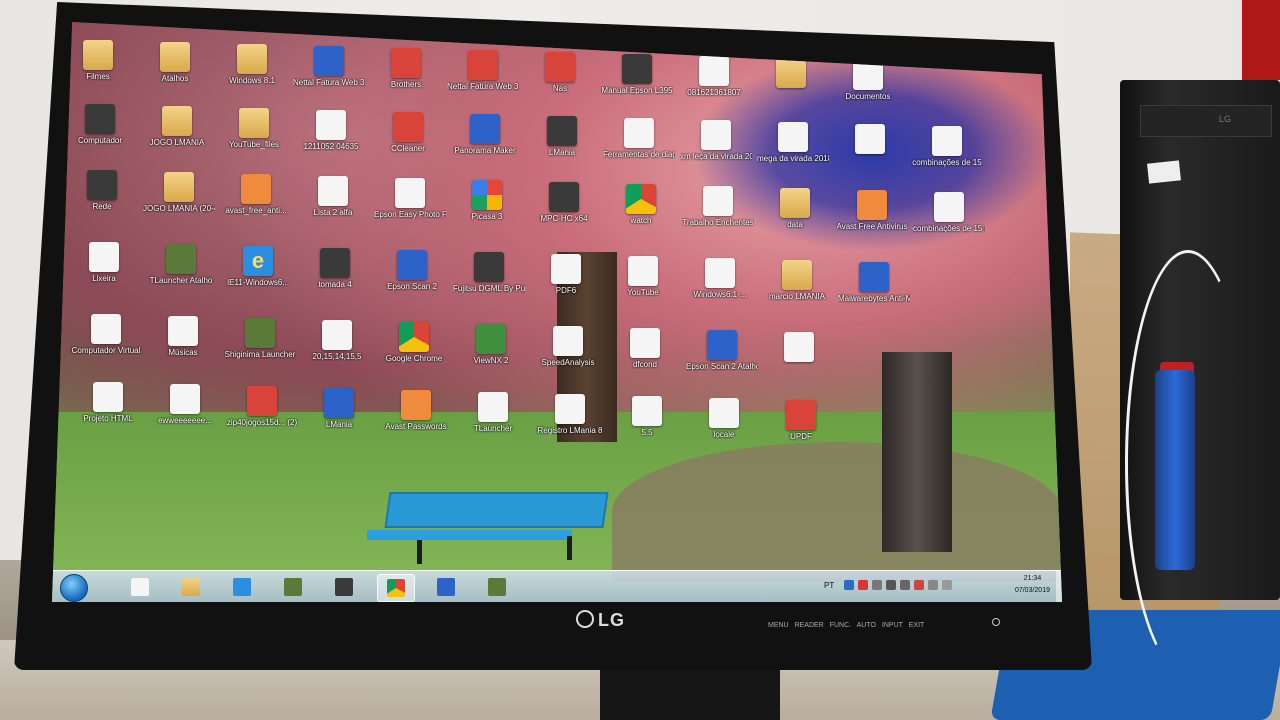 The height and width of the screenshot is (720, 1280). Describe the element at coordinates (406, 68) in the screenshot. I see `desktop-icon-app: Brothers` at that location.